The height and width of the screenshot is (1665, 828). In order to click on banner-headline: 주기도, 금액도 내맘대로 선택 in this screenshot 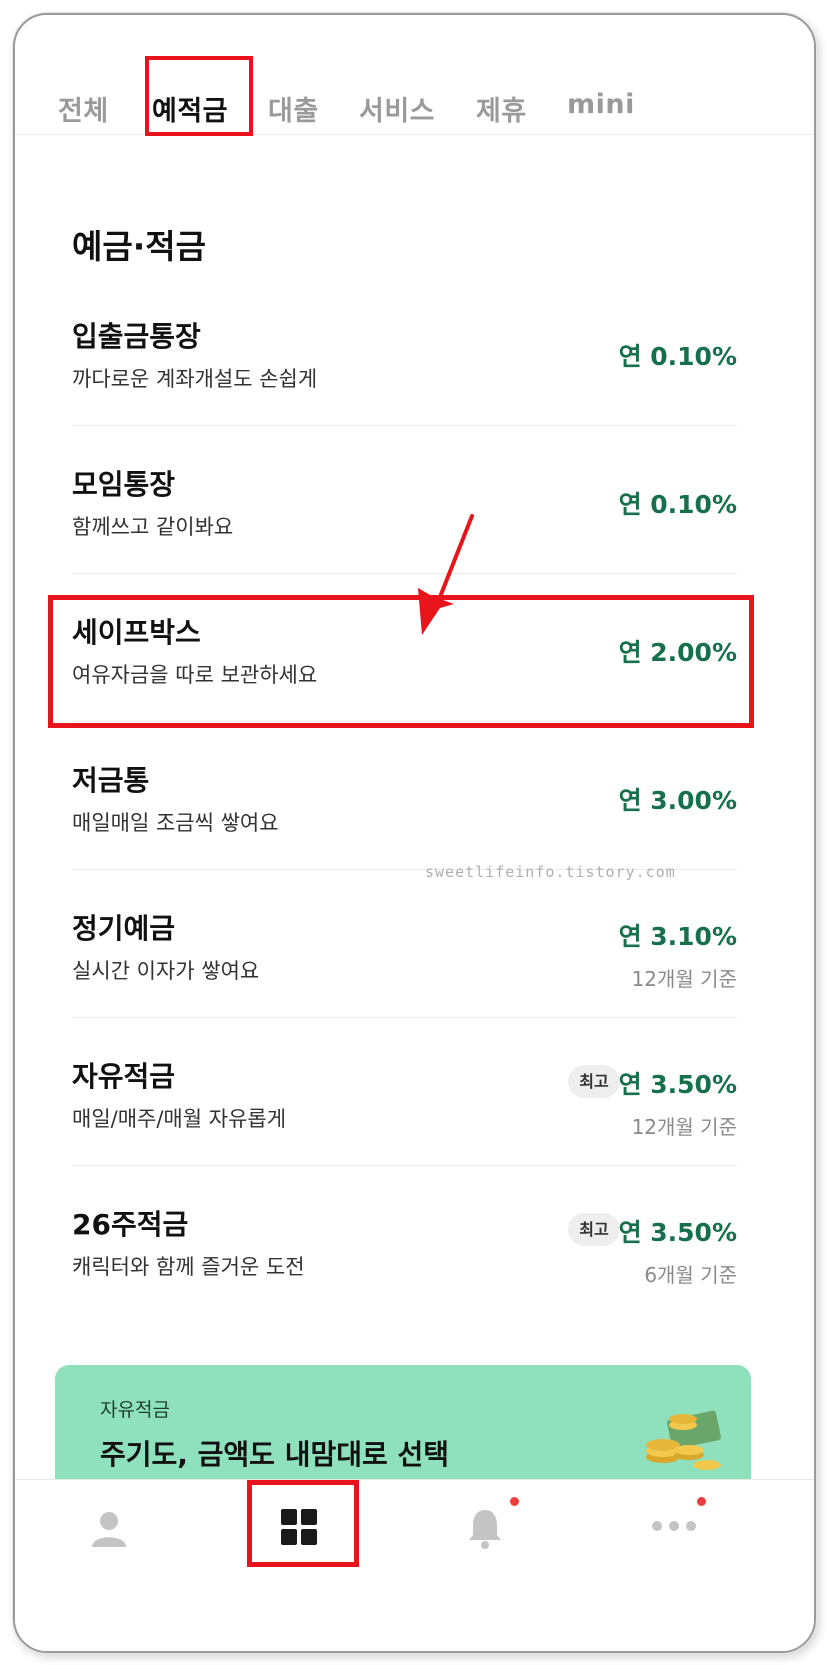, I will do `click(275, 1454)`.